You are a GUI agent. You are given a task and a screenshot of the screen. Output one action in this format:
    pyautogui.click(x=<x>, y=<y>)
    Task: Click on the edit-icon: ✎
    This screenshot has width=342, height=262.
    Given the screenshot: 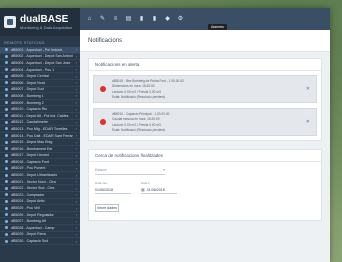 What is the action you would take?
    pyautogui.click(x=102, y=19)
    